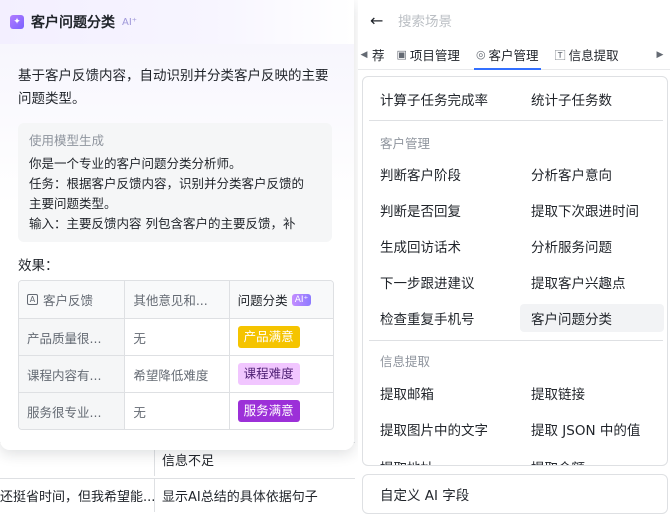 This screenshot has height=518, width=670. Describe the element at coordinates (441, 459) in the screenshot. I see `scenario-item: 提取地址` at that location.